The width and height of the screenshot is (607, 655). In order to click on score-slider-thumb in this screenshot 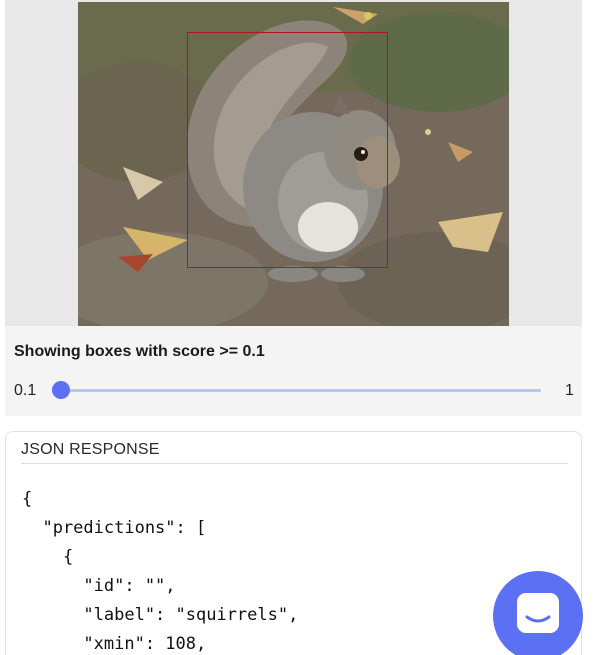, I will do `click(61, 390)`.